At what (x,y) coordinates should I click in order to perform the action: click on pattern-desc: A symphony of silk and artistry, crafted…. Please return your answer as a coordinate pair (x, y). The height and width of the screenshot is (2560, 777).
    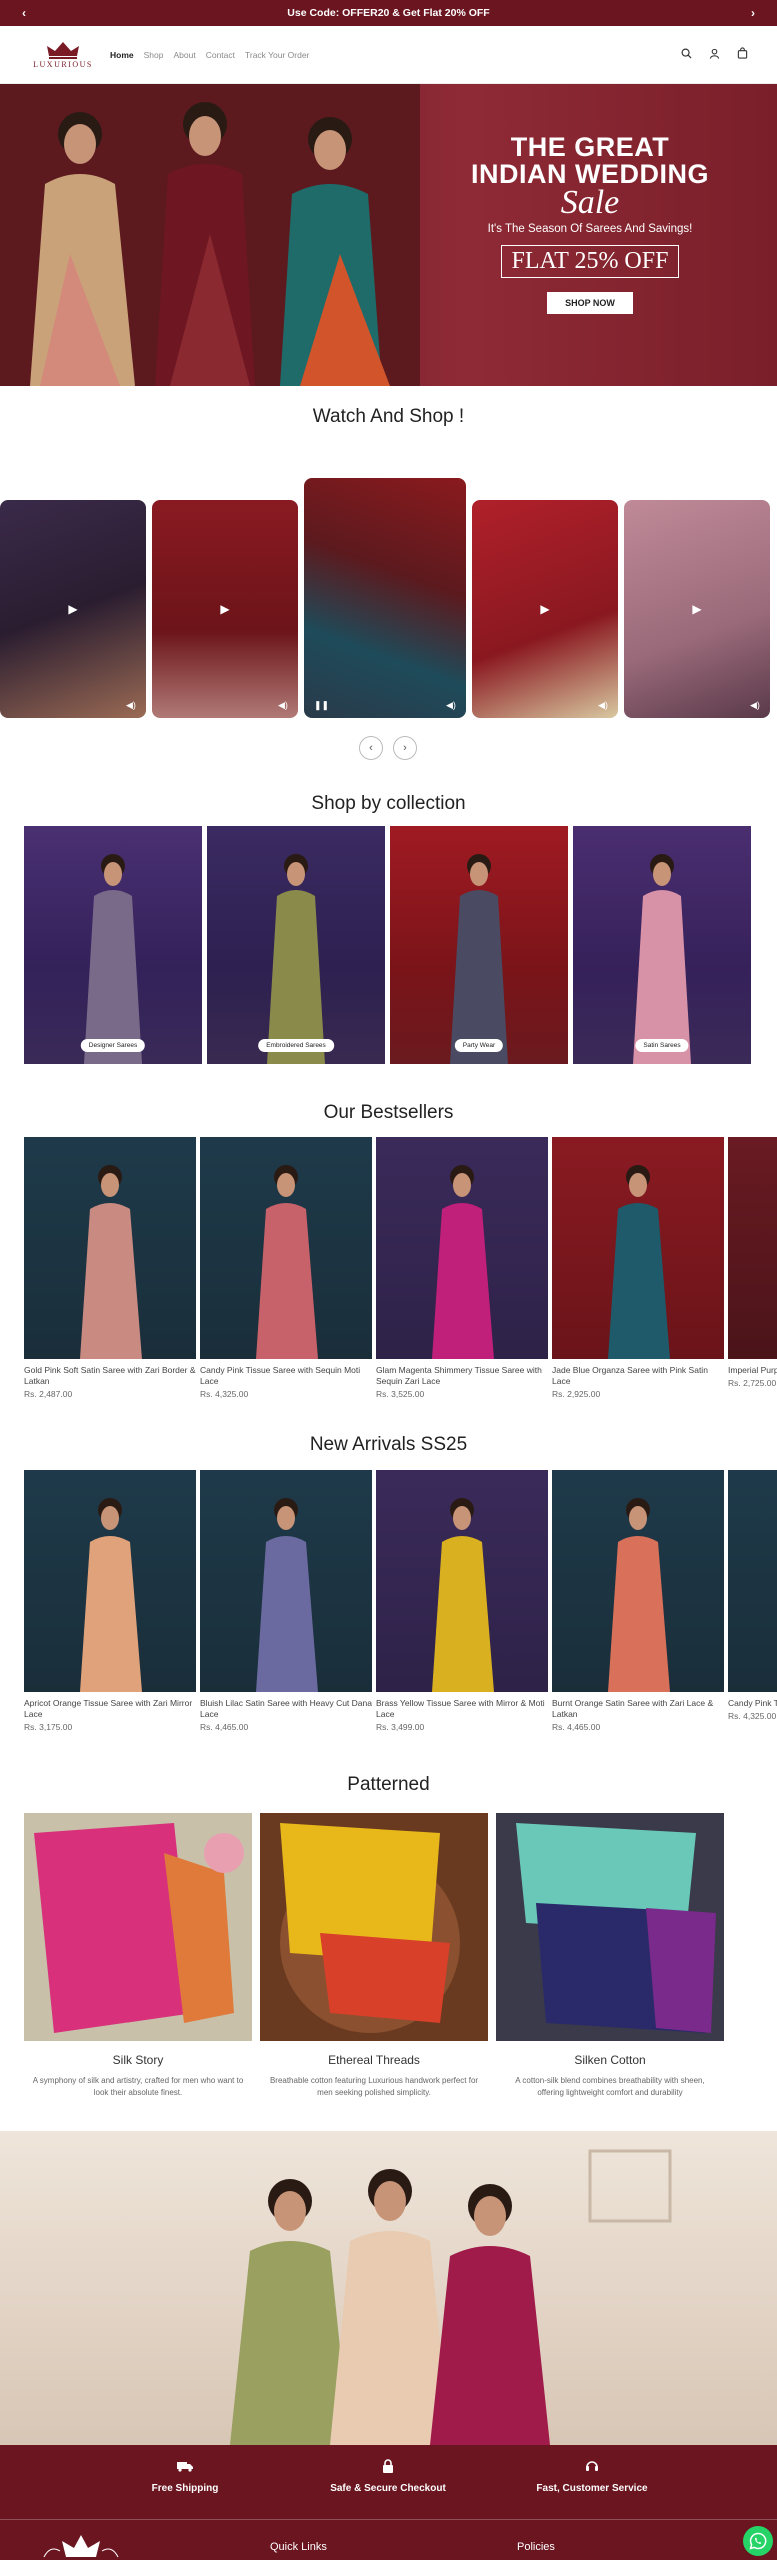
    Looking at the image, I should click on (138, 2086).